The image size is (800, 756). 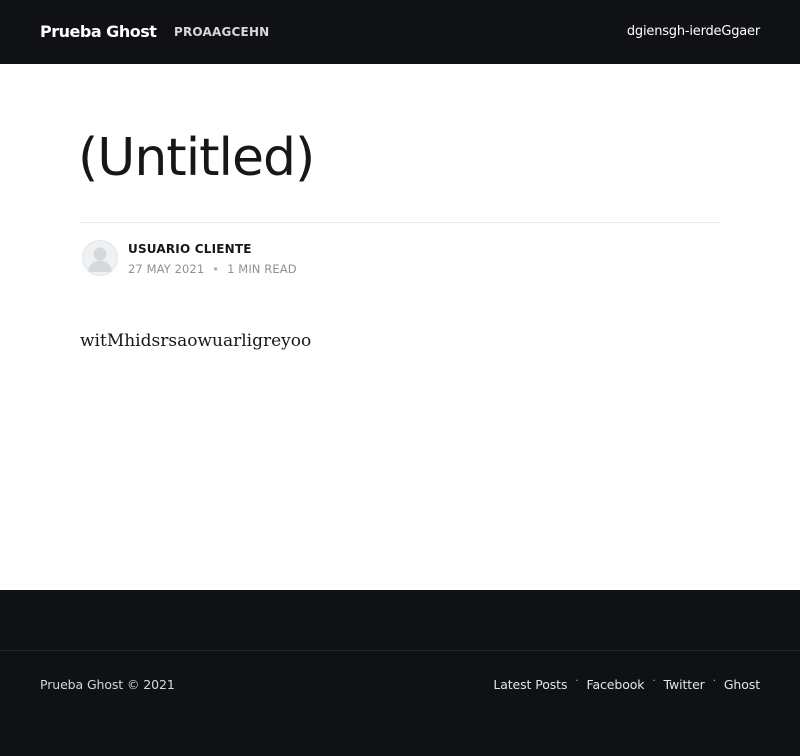 I want to click on footer-copyright: Prueba Ghost © 2021, so click(x=107, y=684).